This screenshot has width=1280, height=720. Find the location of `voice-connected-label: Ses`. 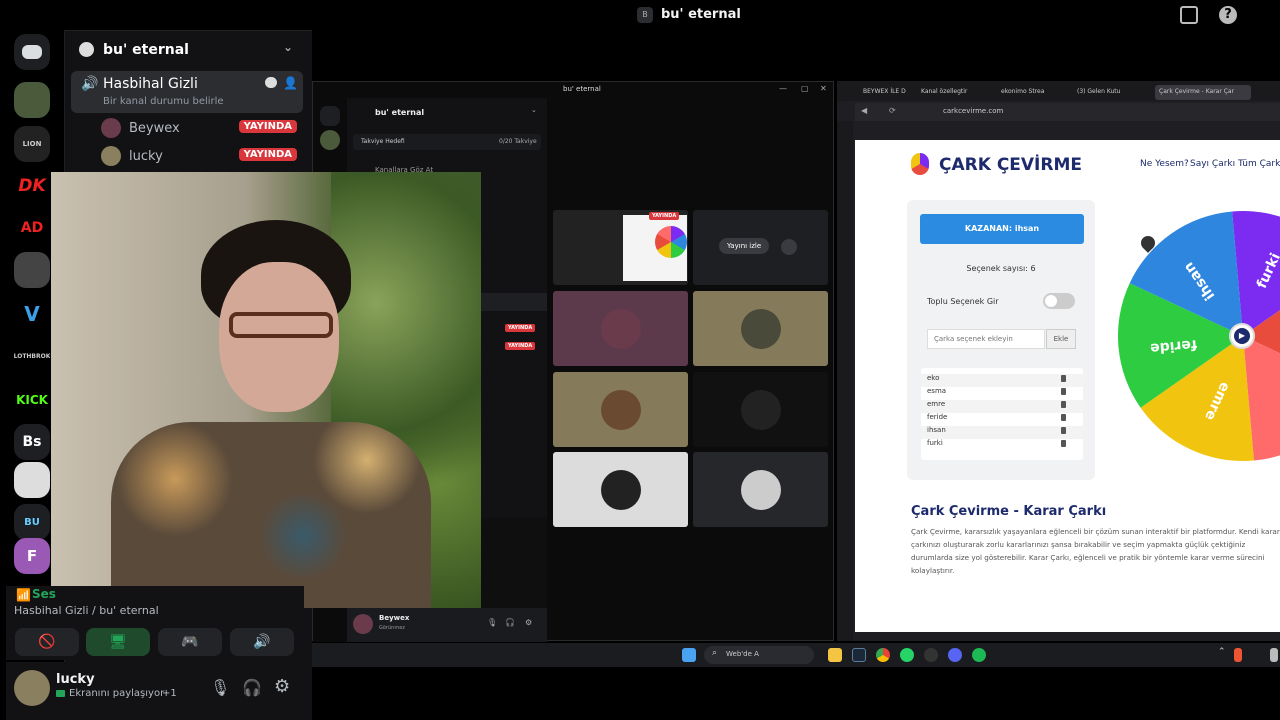

voice-connected-label: Ses is located at coordinates (44, 594).